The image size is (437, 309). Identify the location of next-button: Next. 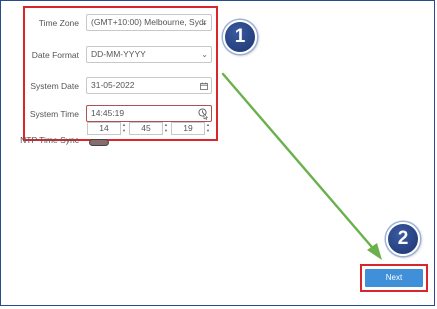
(394, 278).